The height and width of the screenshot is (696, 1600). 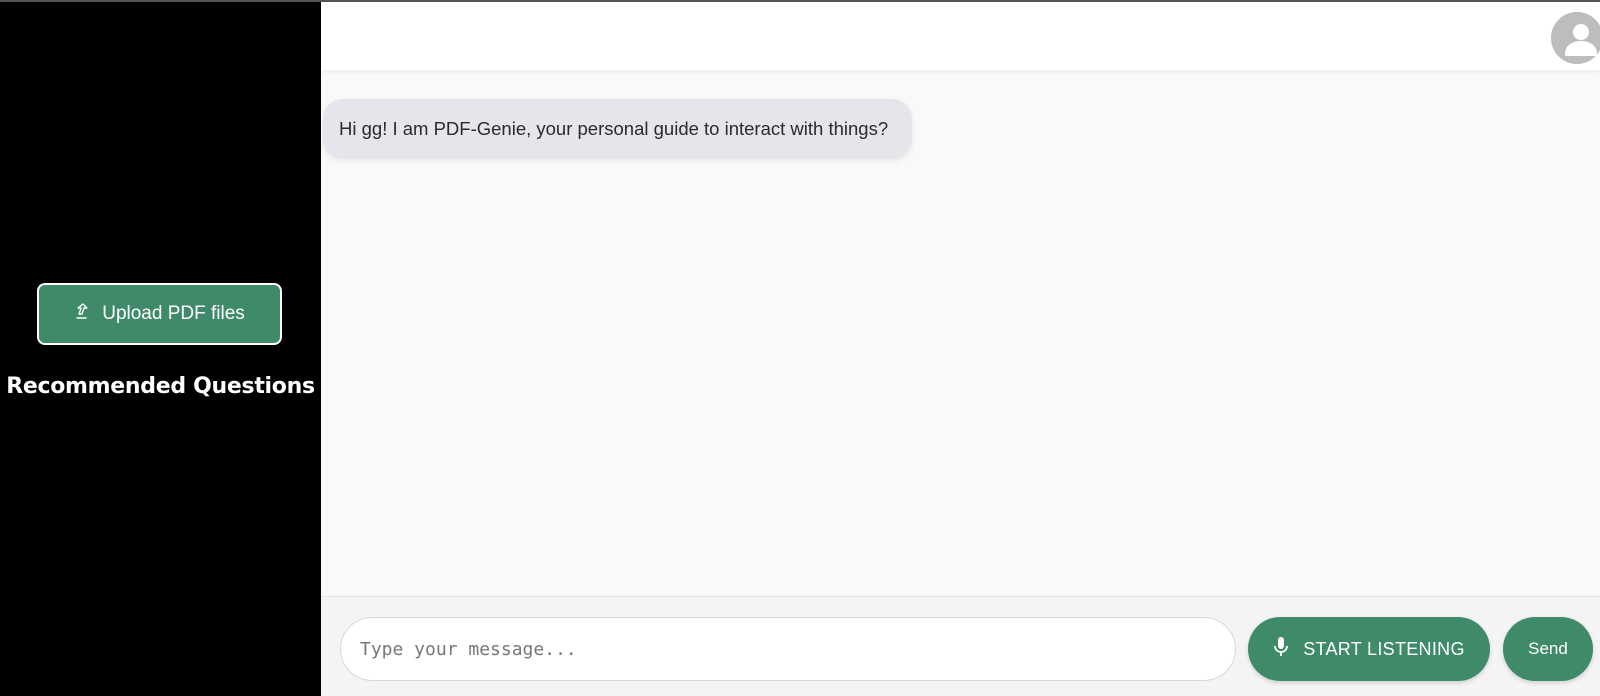 I want to click on upload-pdf-button: Upload PDF files, so click(x=159, y=314).